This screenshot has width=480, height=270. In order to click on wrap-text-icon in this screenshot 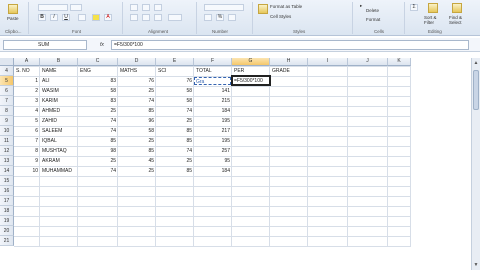, I will do `click(158, 7)`.